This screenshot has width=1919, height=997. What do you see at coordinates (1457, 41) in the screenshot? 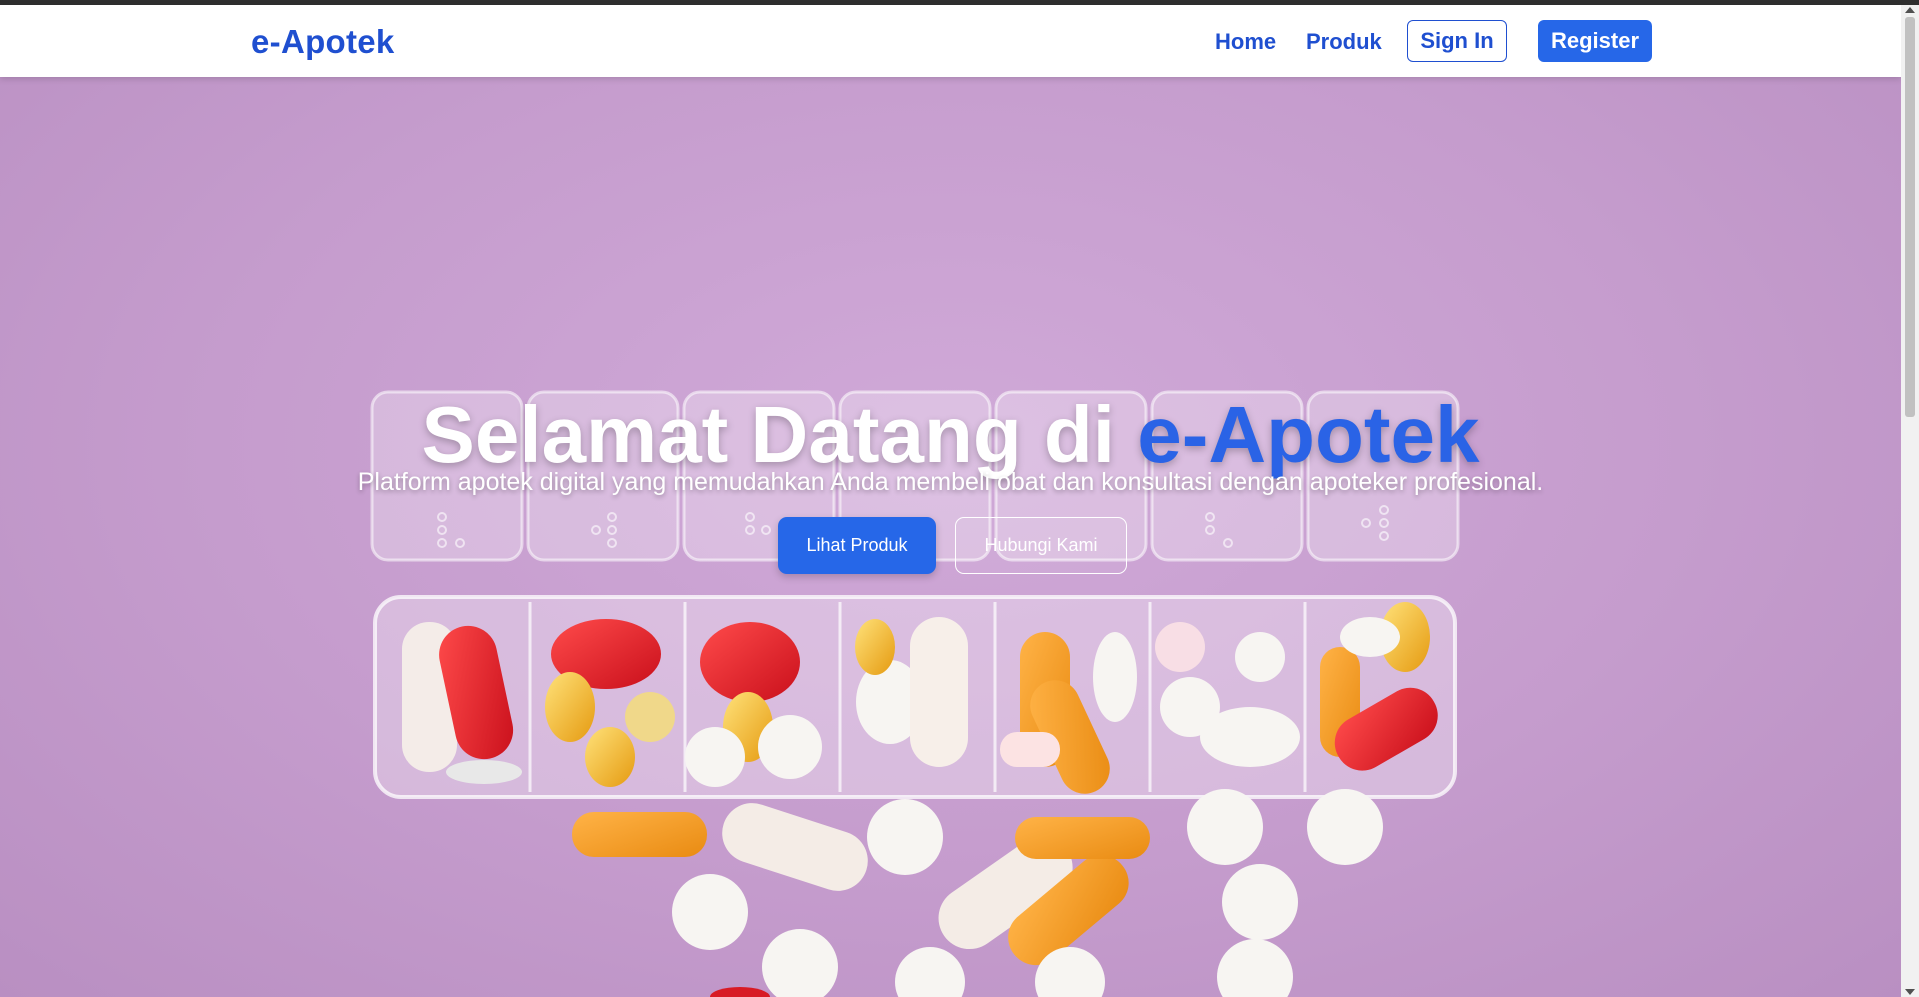
I see `sign-in-button: Sign In` at bounding box center [1457, 41].